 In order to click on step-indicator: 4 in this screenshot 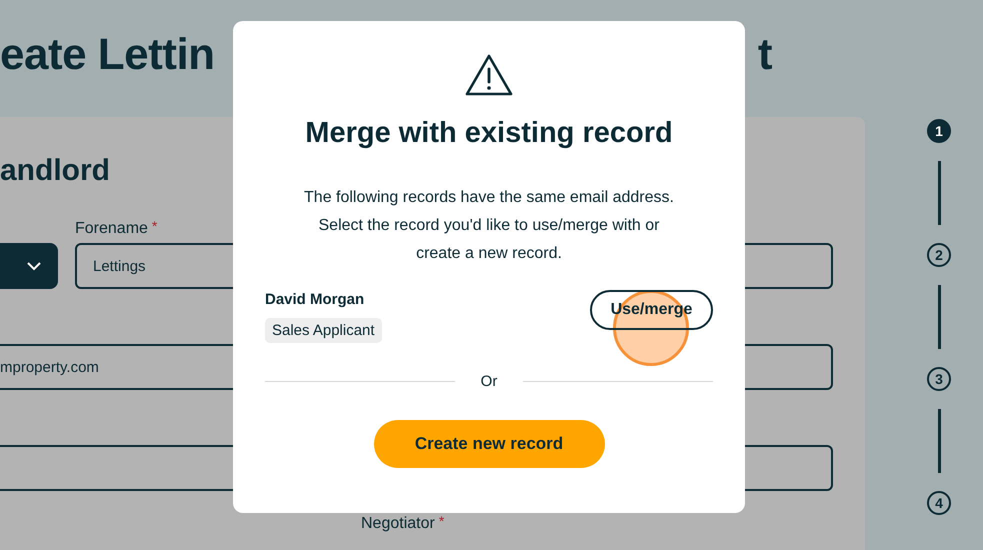, I will do `click(939, 503)`.